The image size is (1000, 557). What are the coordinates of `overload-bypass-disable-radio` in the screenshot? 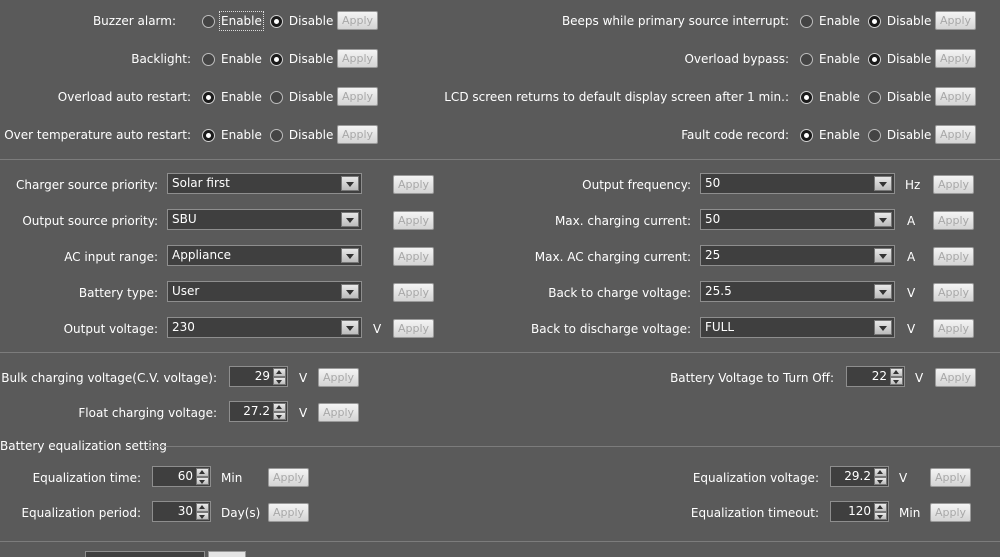 It's located at (874, 59).